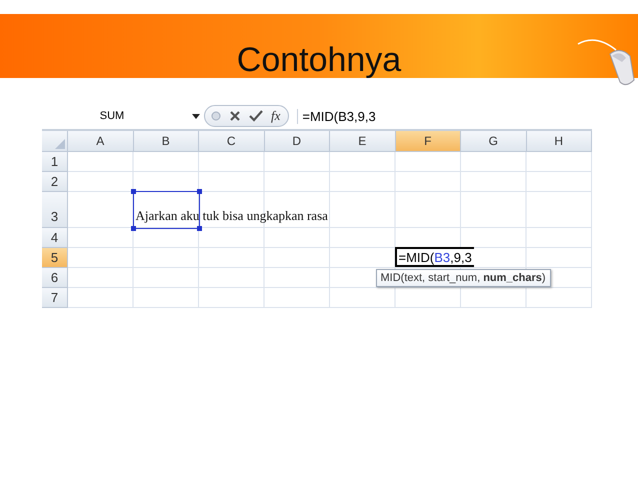  Describe the element at coordinates (55, 298) in the screenshot. I see `row-header: 7` at that location.